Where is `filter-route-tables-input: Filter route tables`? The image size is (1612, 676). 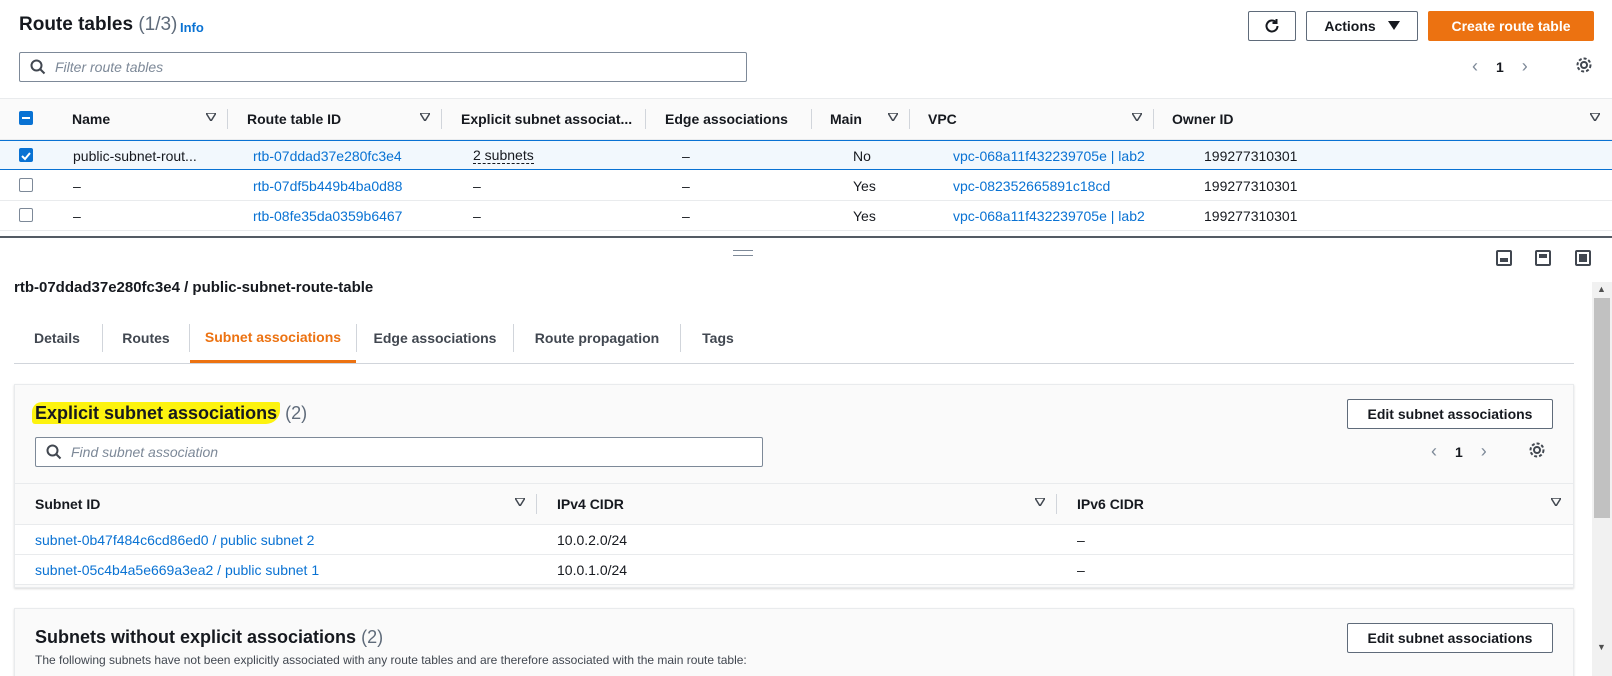 filter-route-tables-input: Filter route tables is located at coordinates (383, 67).